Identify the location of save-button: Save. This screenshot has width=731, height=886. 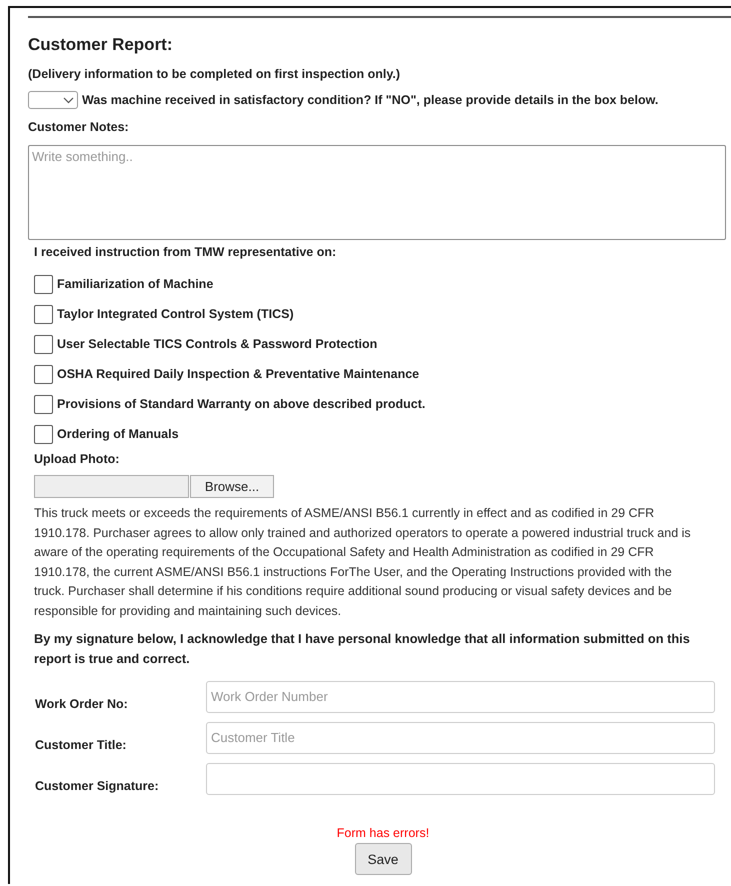
(383, 859).